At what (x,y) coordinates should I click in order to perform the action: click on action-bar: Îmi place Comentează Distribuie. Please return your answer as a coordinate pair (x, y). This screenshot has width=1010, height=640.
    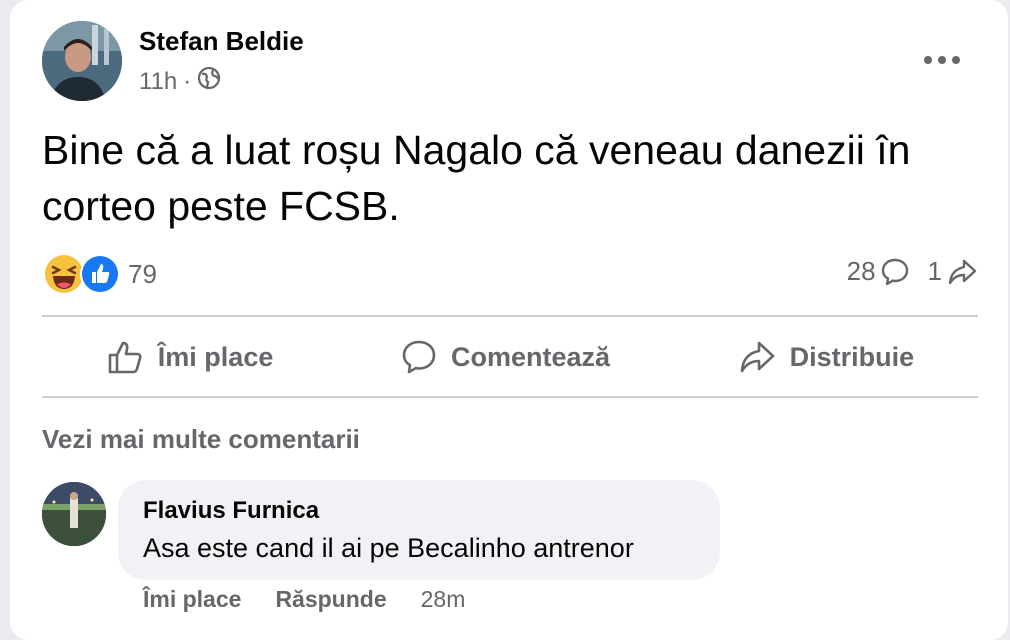
    Looking at the image, I should click on (510, 357).